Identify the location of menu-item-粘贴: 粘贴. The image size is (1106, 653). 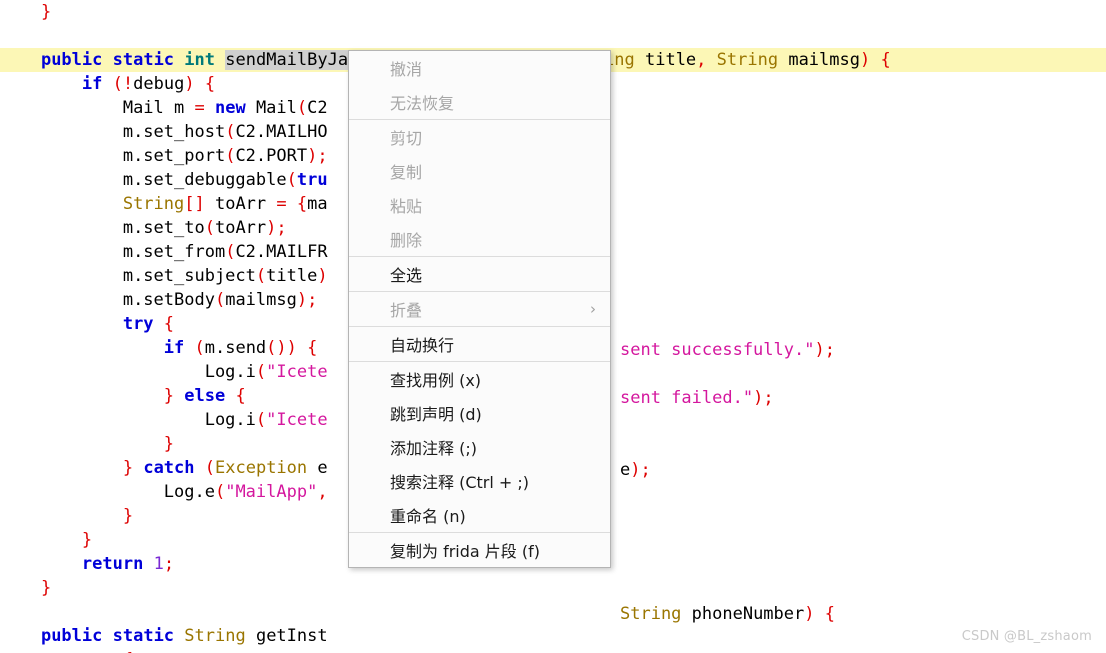
(479, 205).